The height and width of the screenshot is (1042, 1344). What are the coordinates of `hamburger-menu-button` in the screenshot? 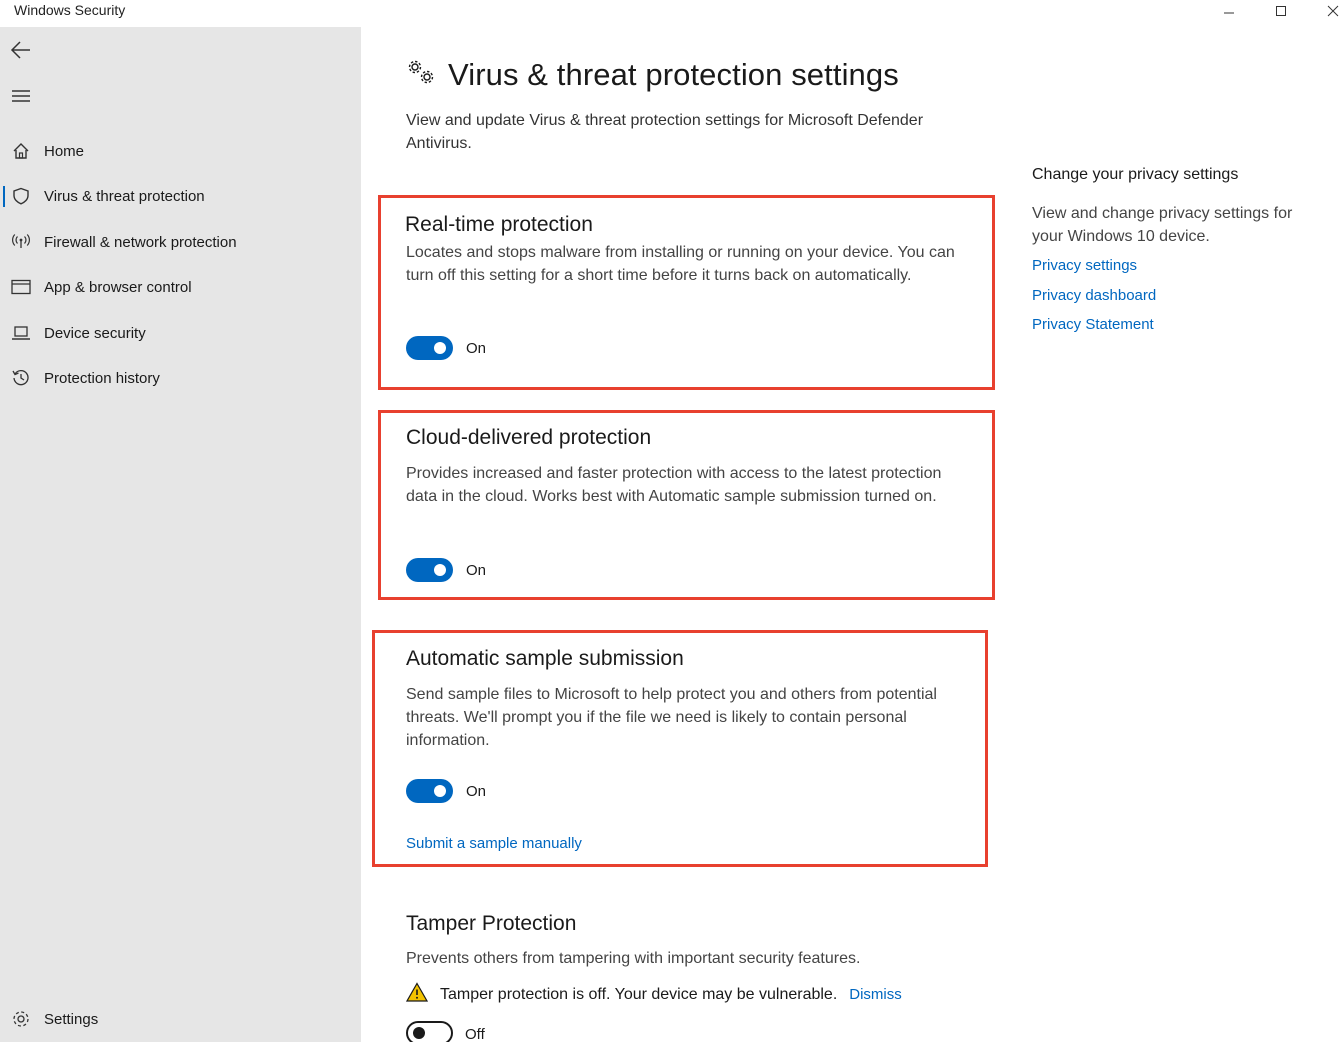 It's located at (21, 96).